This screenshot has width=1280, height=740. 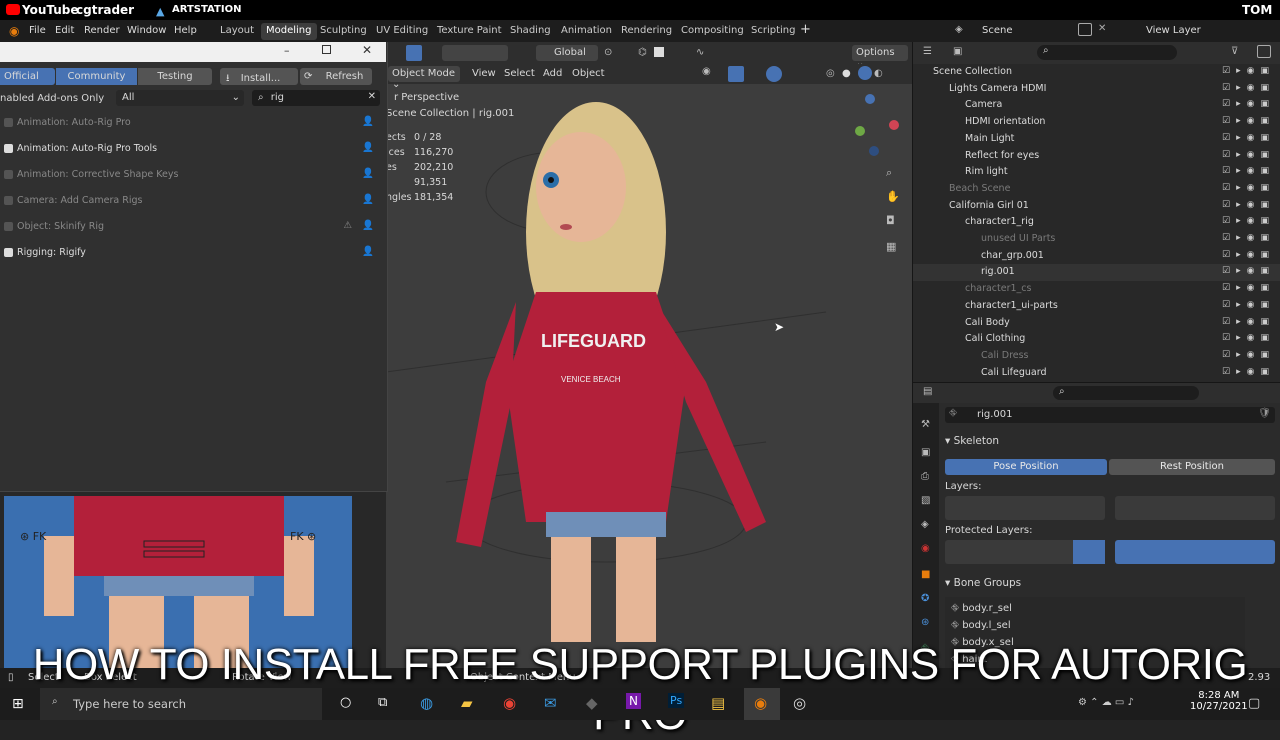 What do you see at coordinates (1096, 356) in the screenshot?
I see `outliner-row: Cali Dress ☑▸◉▣` at bounding box center [1096, 356].